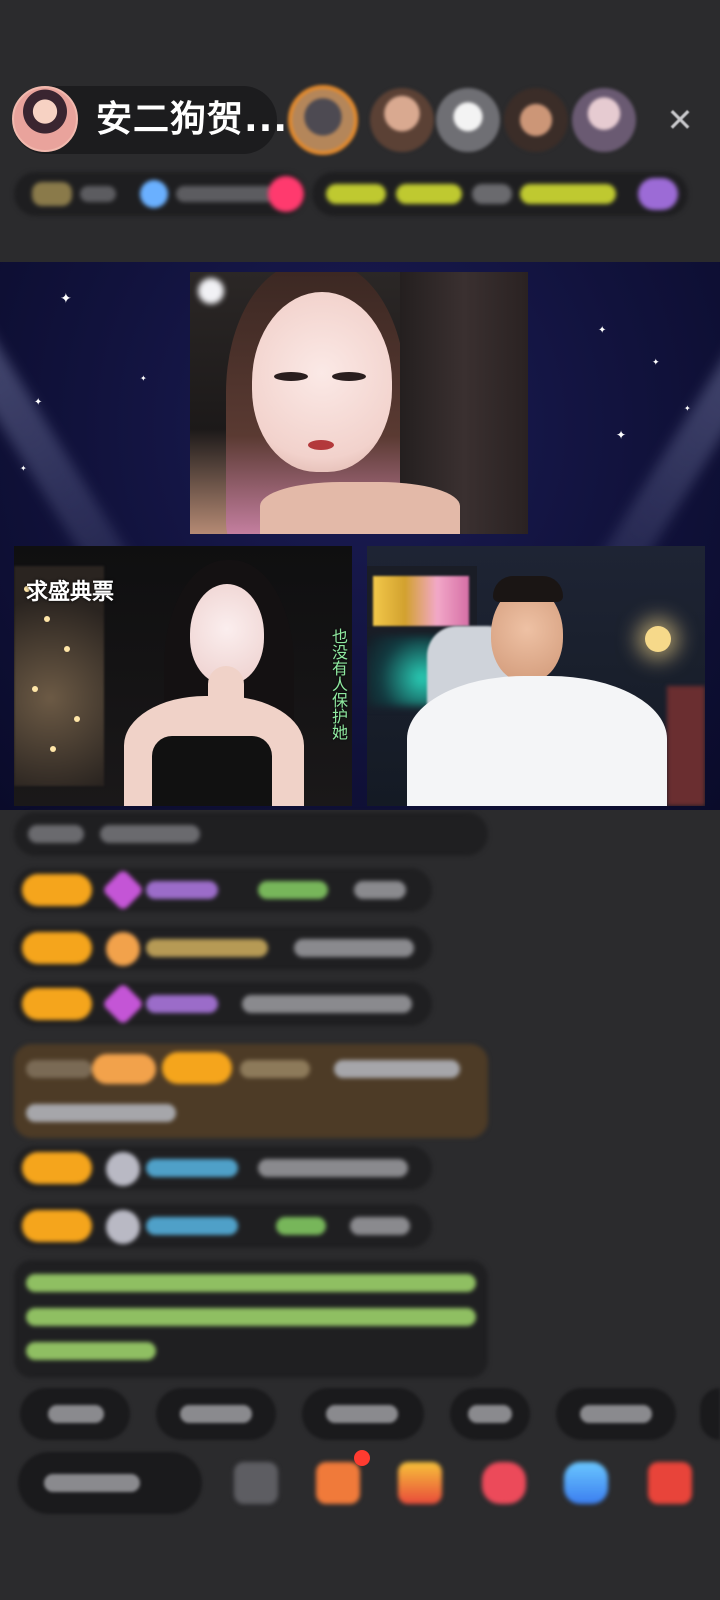 Image resolution: width=720 pixels, height=1600 pixels. Describe the element at coordinates (338, 684) in the screenshot. I see `guest-left-overlay-text: 也没有人保护她` at that location.